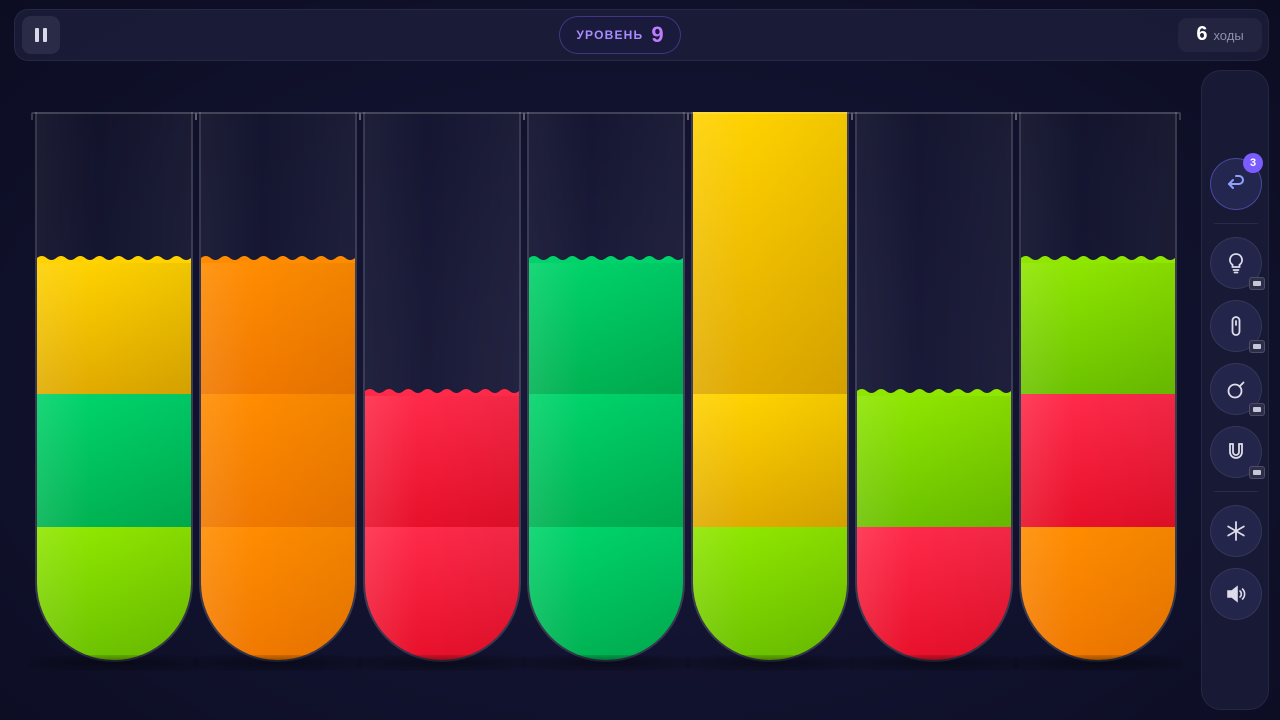 This screenshot has height=720, width=1280. I want to click on pause-icon, so click(37, 35).